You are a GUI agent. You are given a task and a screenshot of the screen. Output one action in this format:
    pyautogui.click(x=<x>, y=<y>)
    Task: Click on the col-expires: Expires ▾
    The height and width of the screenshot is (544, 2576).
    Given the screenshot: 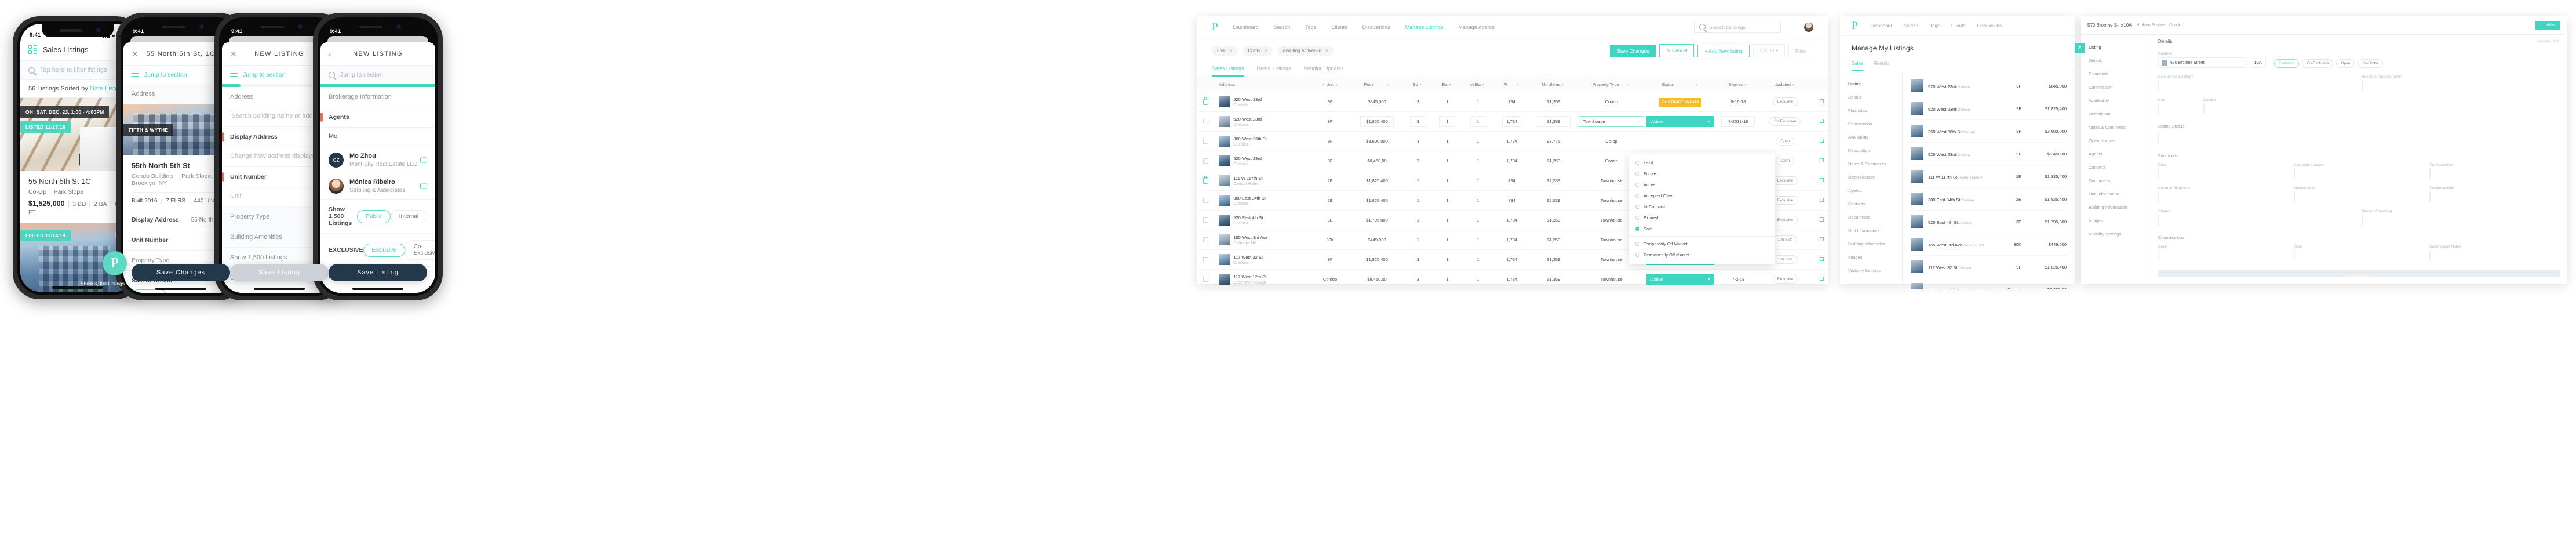 What is the action you would take?
    pyautogui.click(x=1738, y=84)
    